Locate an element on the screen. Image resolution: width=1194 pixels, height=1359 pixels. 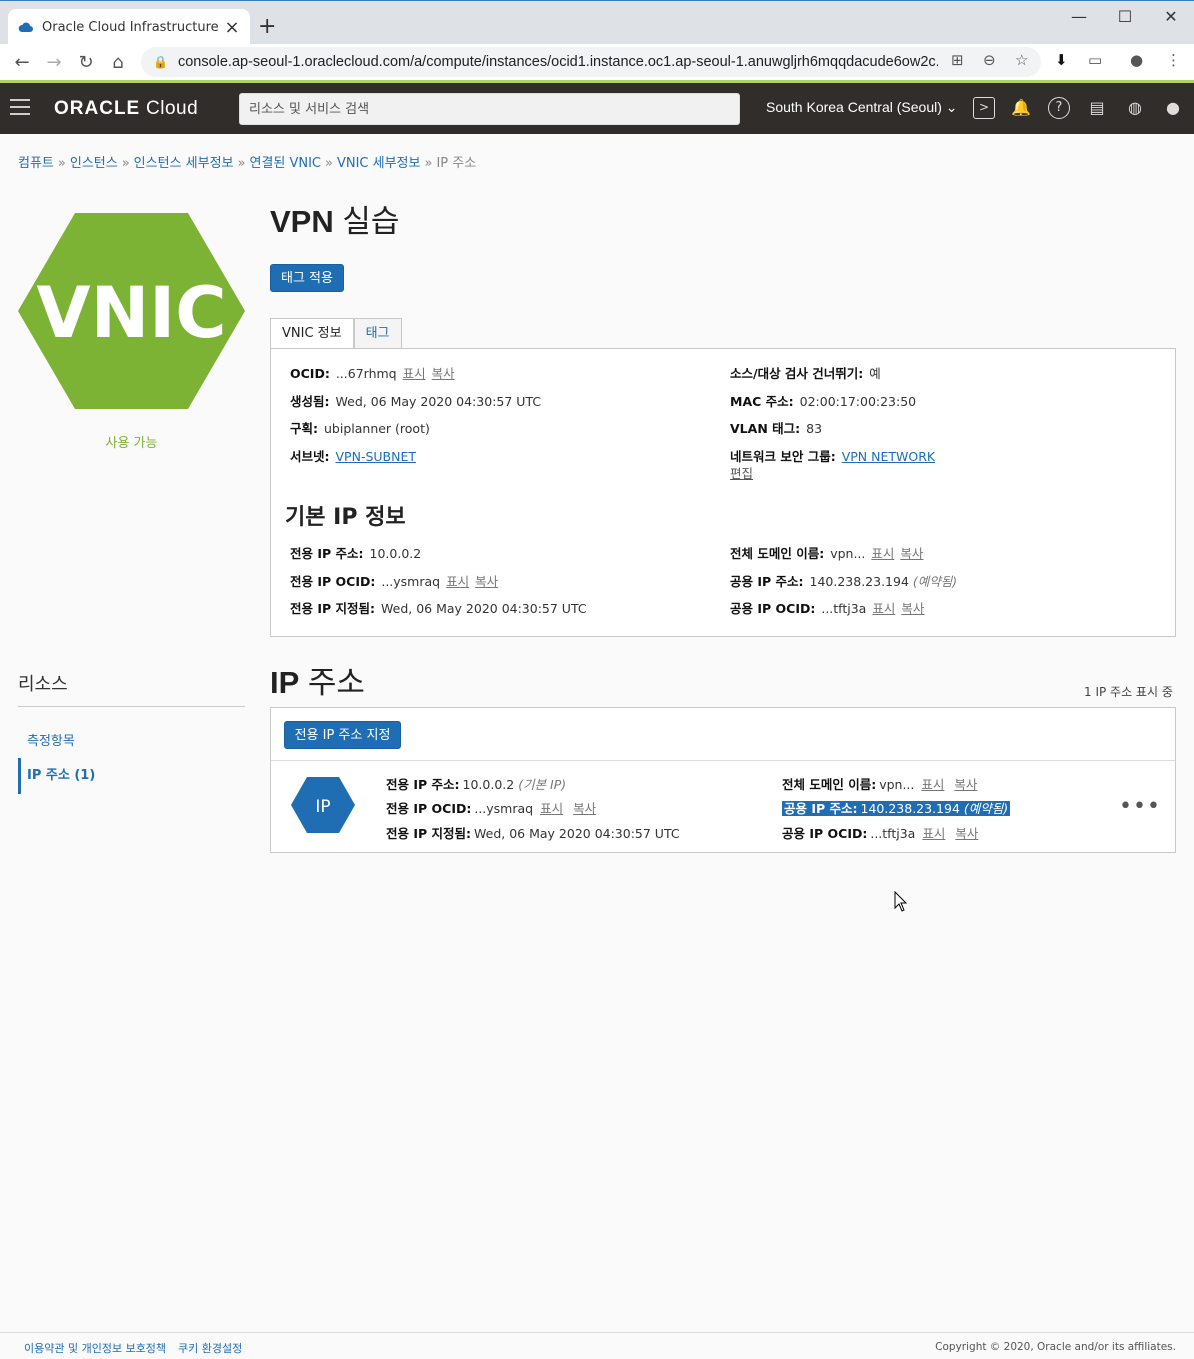
cookie-preferences-link: 쿠키 환경설정 is located at coordinates (210, 1348).